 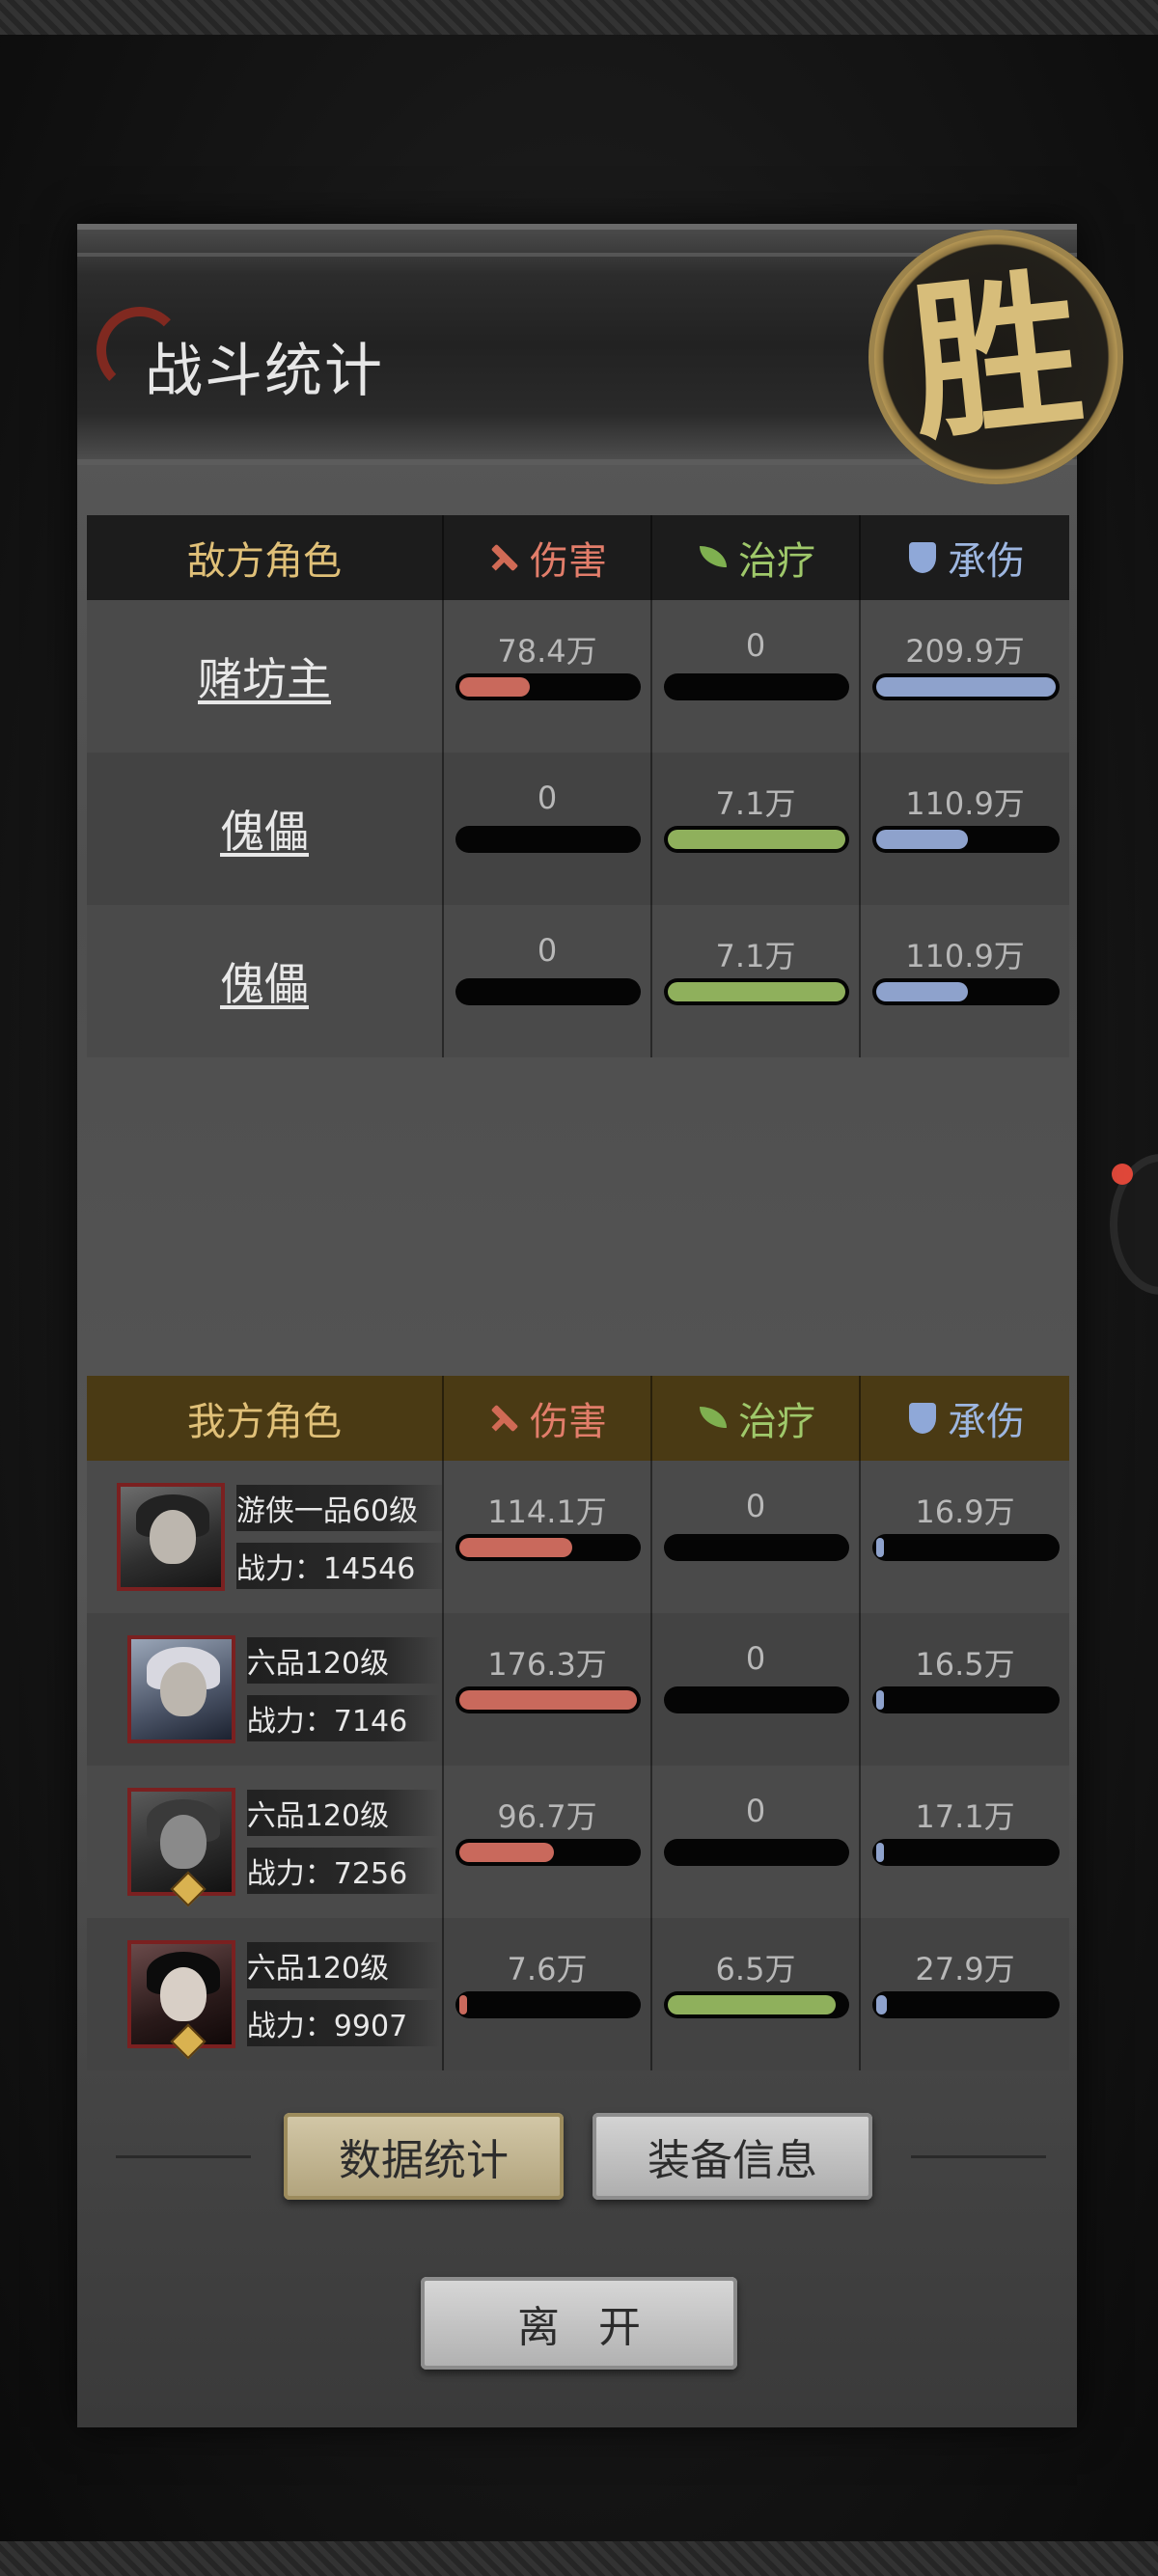 What do you see at coordinates (965, 1817) in the screenshot?
I see `tank-value: 17.1万` at bounding box center [965, 1817].